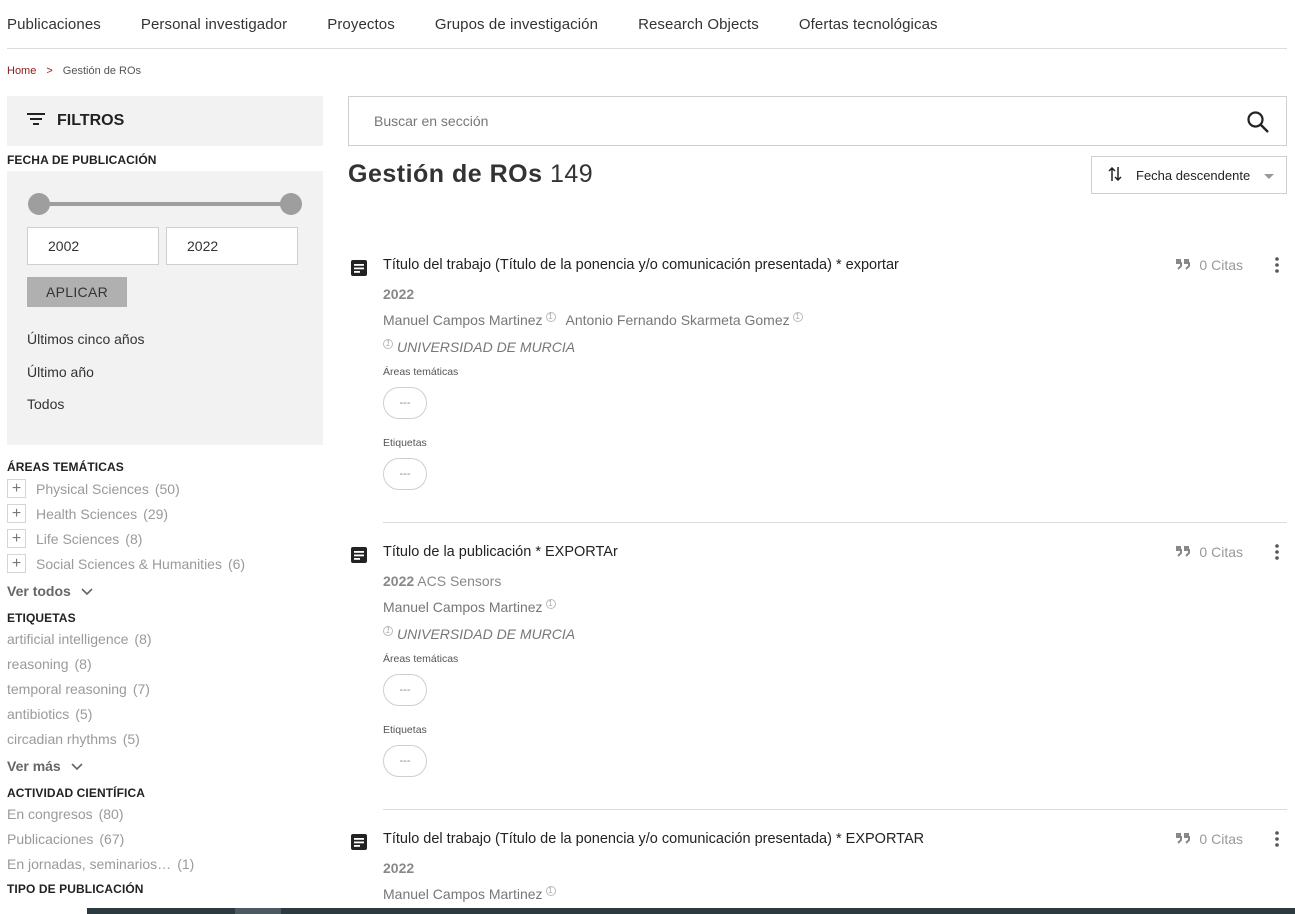  I want to click on tag-item: reasoning (8), so click(165, 663).